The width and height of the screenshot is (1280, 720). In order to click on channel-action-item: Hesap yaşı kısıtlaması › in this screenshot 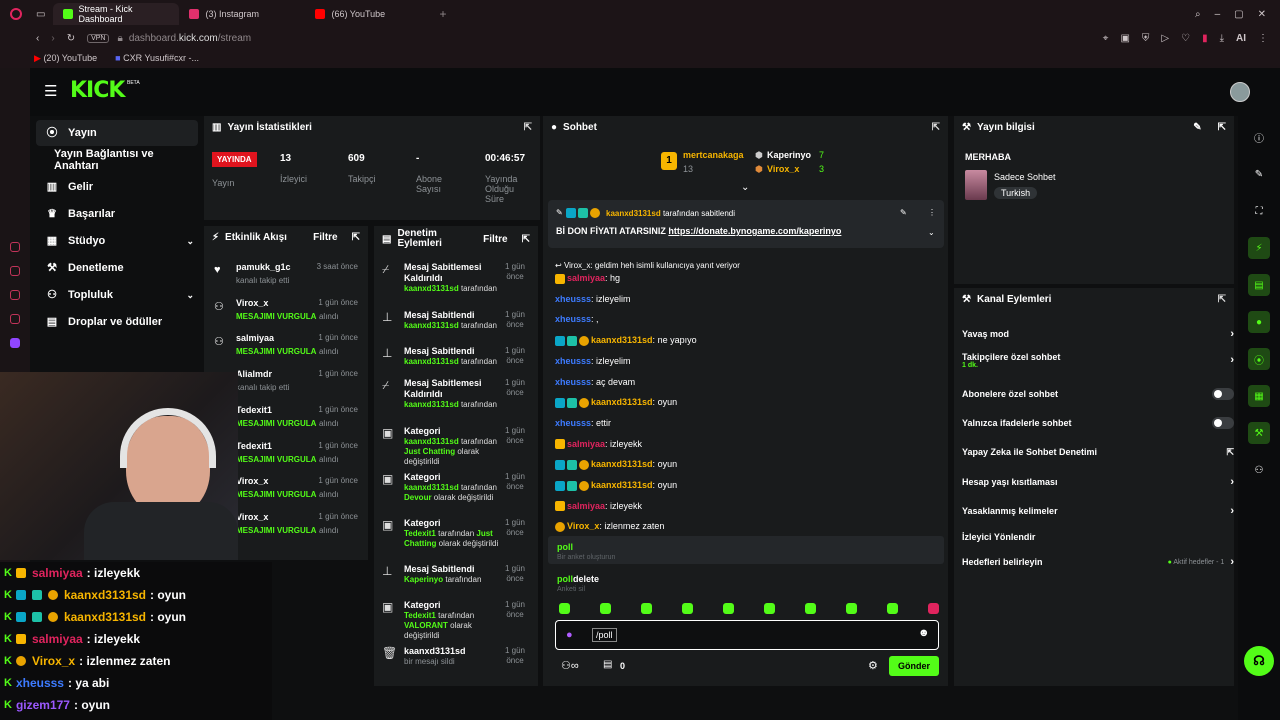, I will do `click(1098, 482)`.